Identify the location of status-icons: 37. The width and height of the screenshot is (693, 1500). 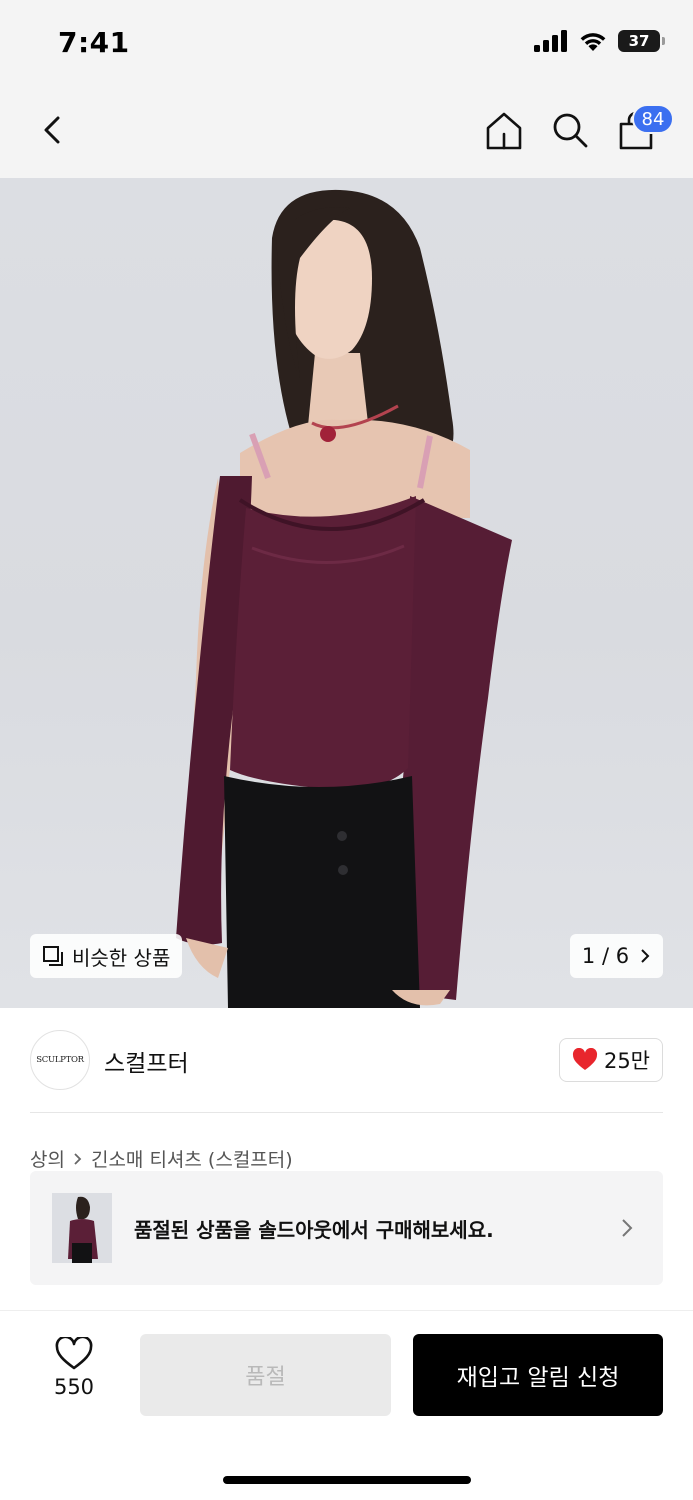
(599, 41).